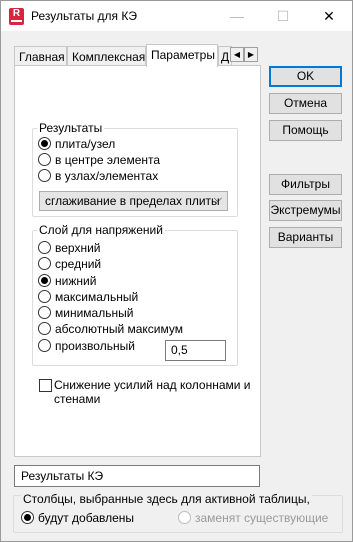 The height and width of the screenshot is (542, 353). What do you see at coordinates (86, 518) in the screenshot?
I see `radio-will-be-added-label: будут добавлены` at bounding box center [86, 518].